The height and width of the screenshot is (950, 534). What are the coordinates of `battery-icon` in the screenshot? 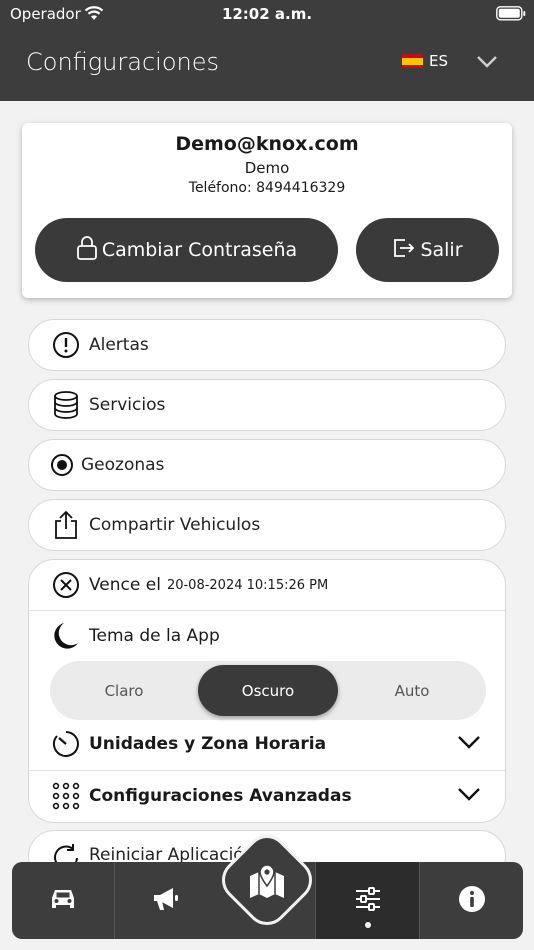 It's located at (511, 15).